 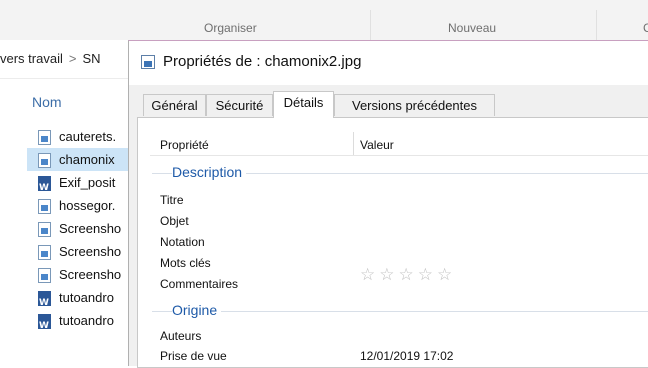 What do you see at coordinates (230, 28) in the screenshot?
I see `ribbon-group-organiser: Organiser` at bounding box center [230, 28].